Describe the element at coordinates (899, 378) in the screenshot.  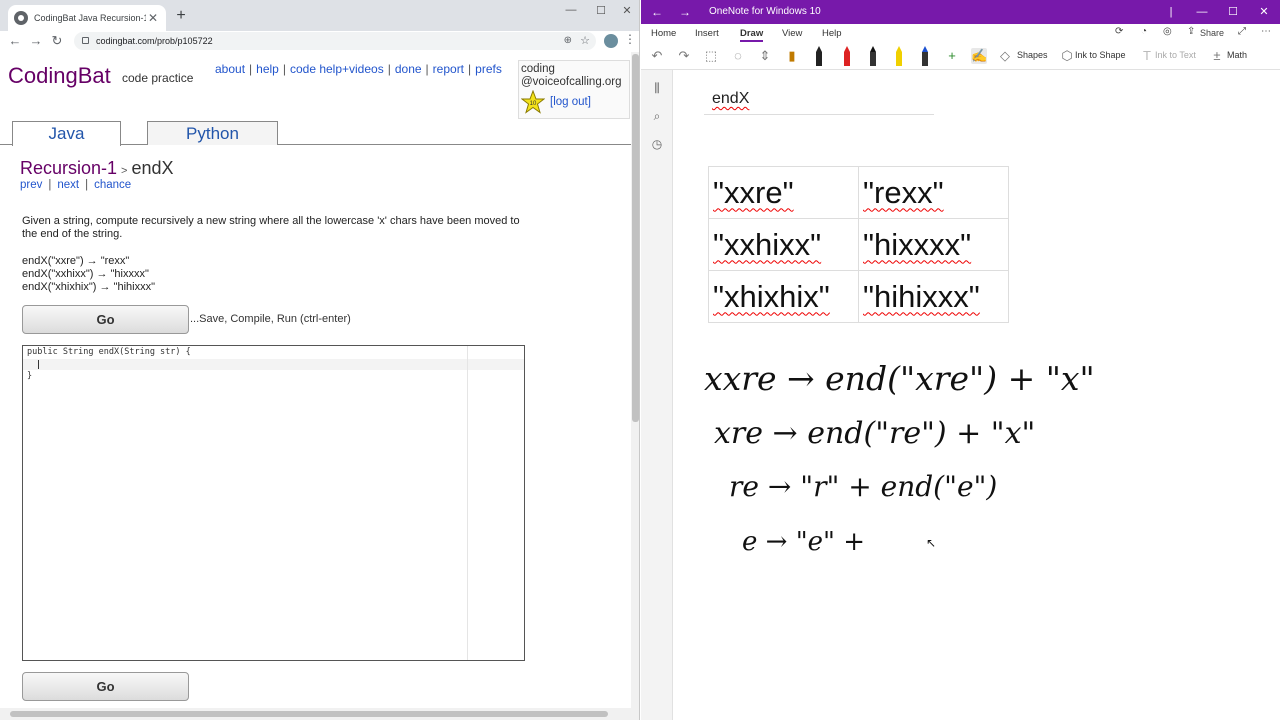
I see `ink-line-1: xxre → end("xre") + "x"` at that location.